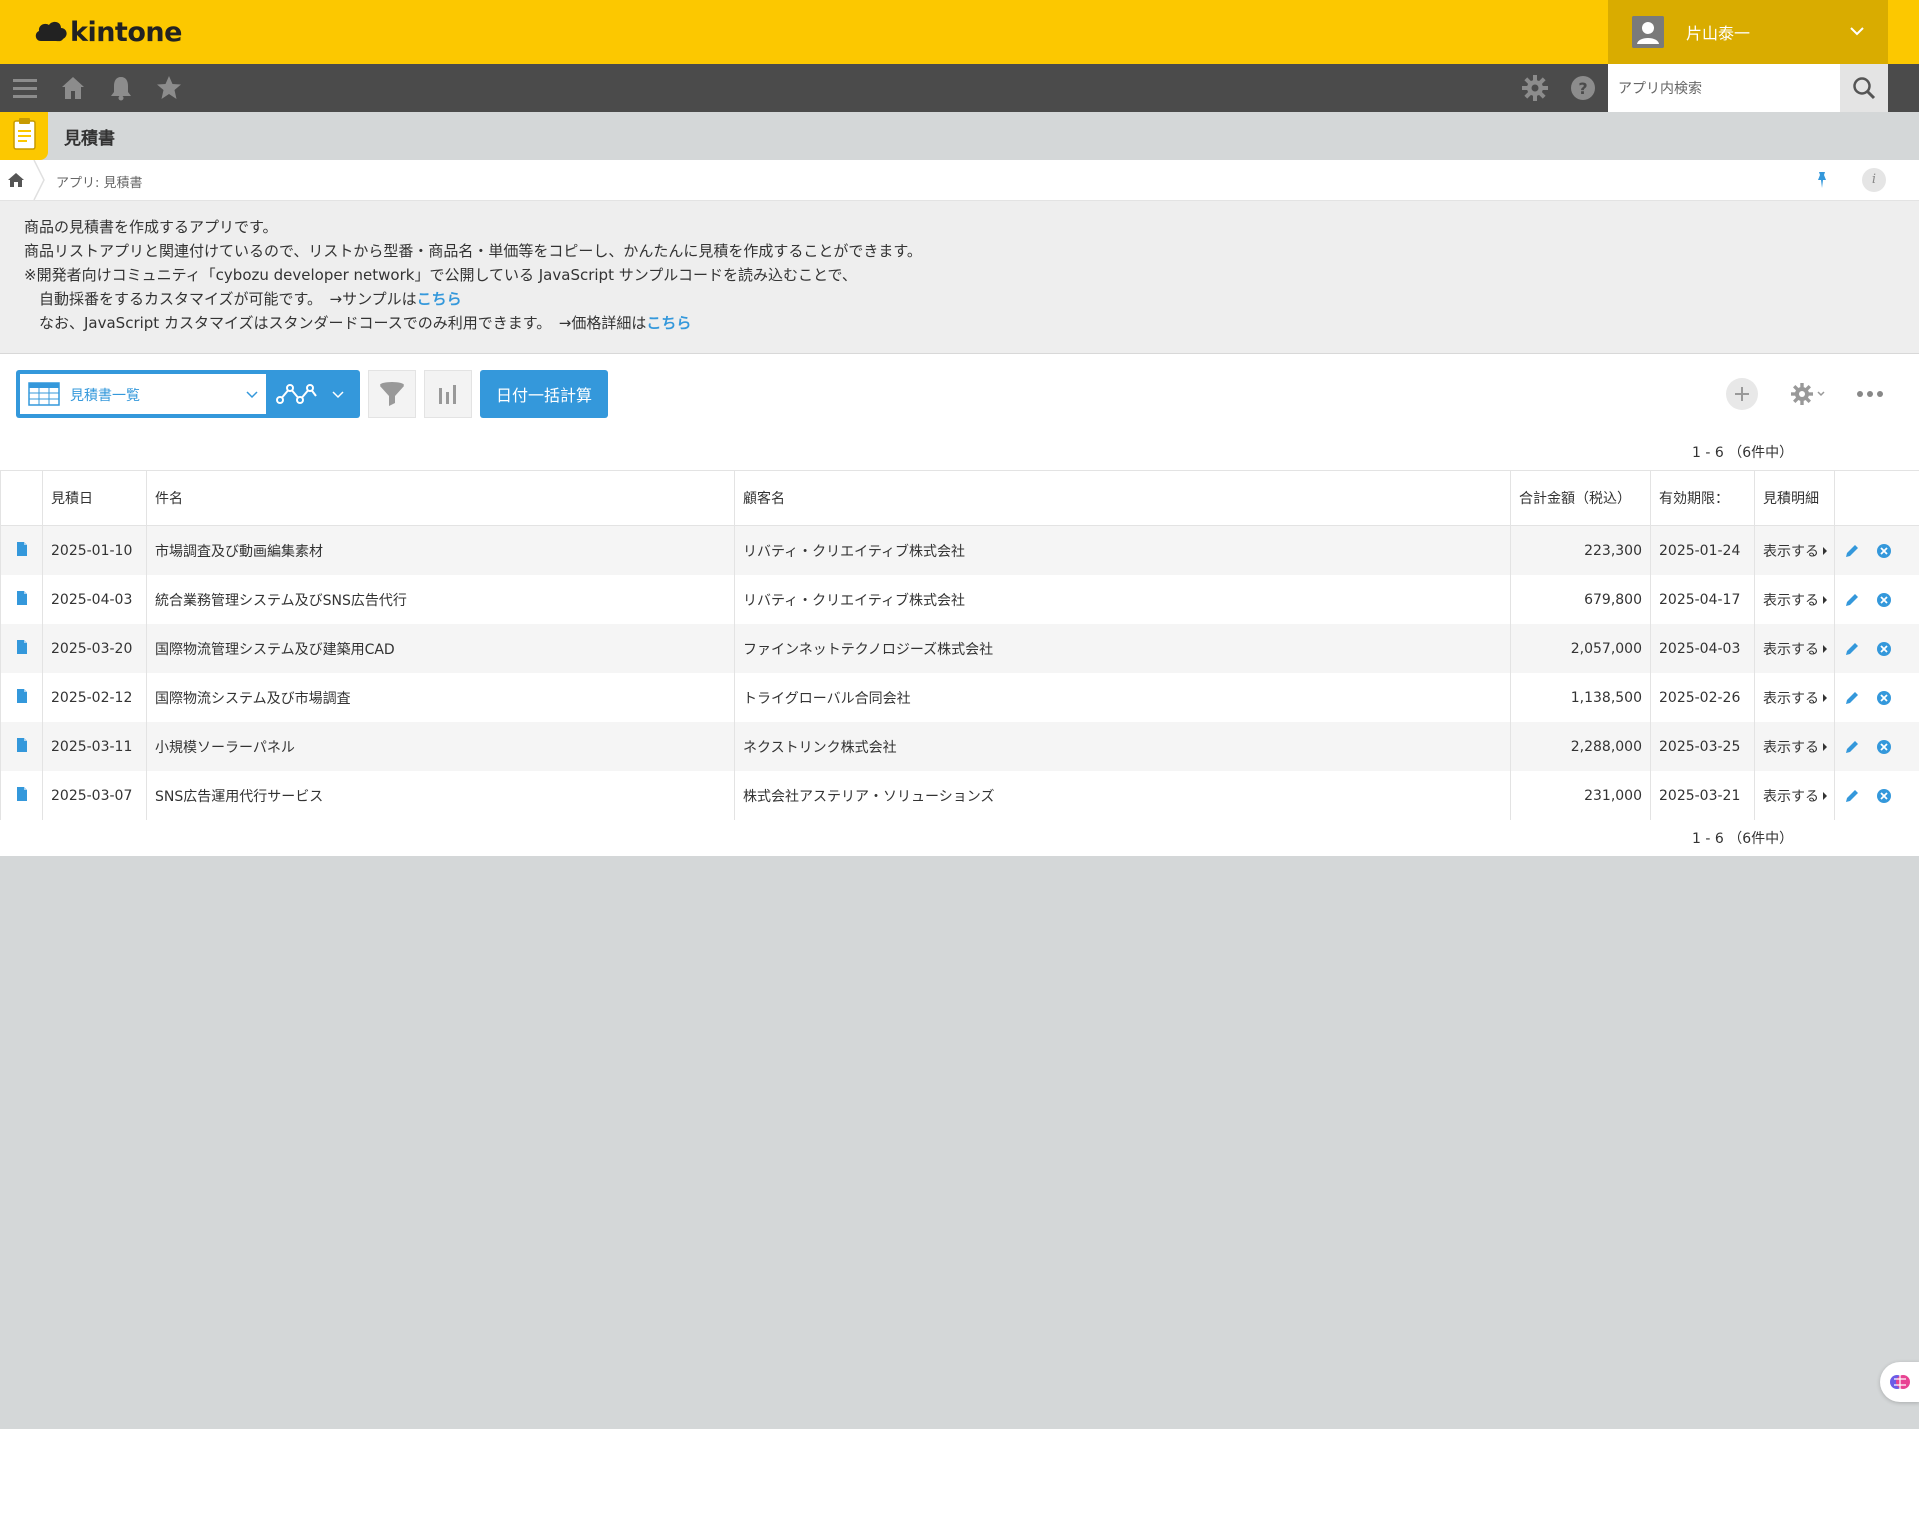  Describe the element at coordinates (151, 227) in the screenshot. I see `description-line: 商品の見積書を作成するアプリです。` at that location.